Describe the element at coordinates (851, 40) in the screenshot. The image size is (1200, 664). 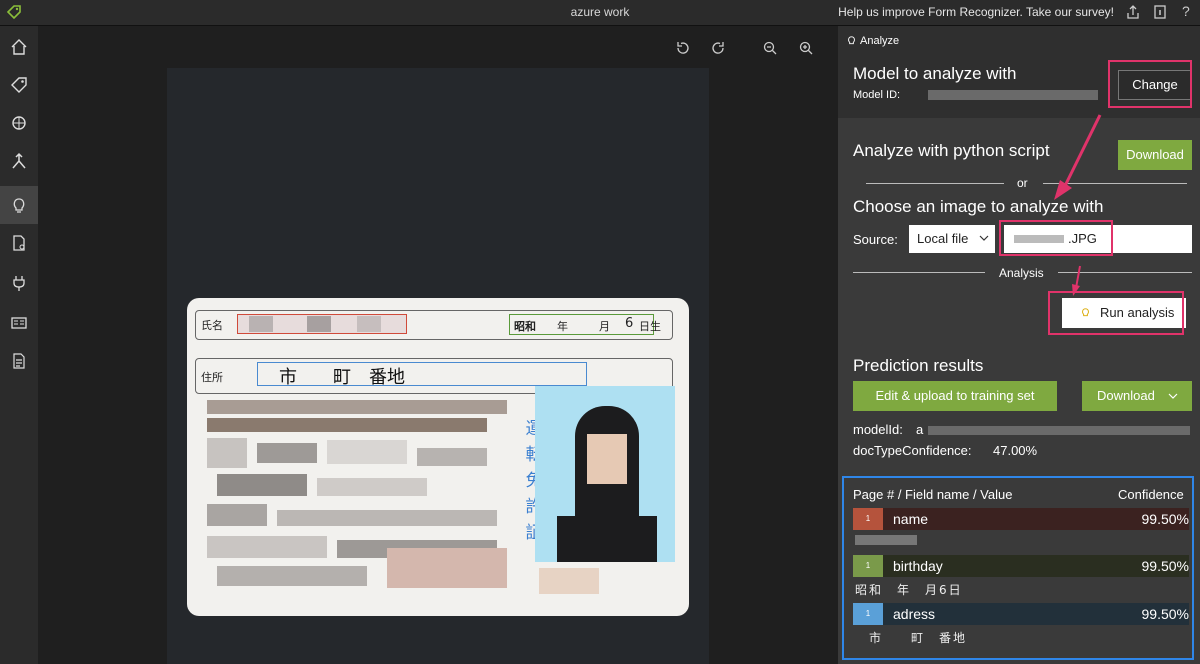
I see `lightbulb-icon` at that location.